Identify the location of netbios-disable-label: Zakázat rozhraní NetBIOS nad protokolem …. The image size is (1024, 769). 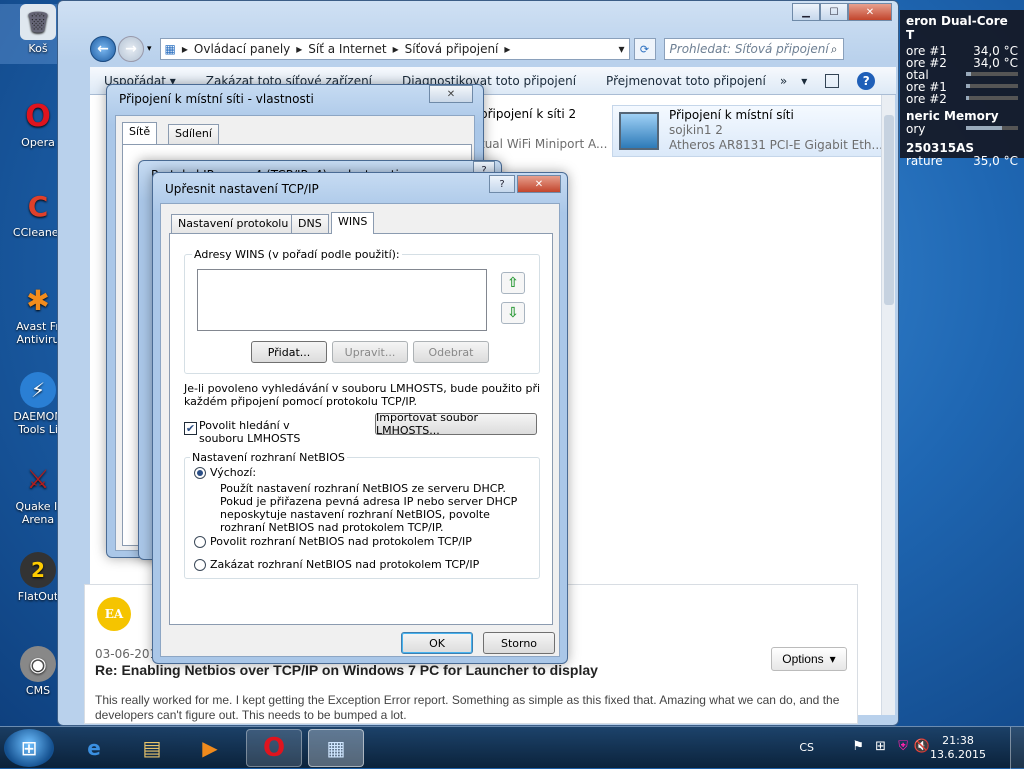
(344, 564).